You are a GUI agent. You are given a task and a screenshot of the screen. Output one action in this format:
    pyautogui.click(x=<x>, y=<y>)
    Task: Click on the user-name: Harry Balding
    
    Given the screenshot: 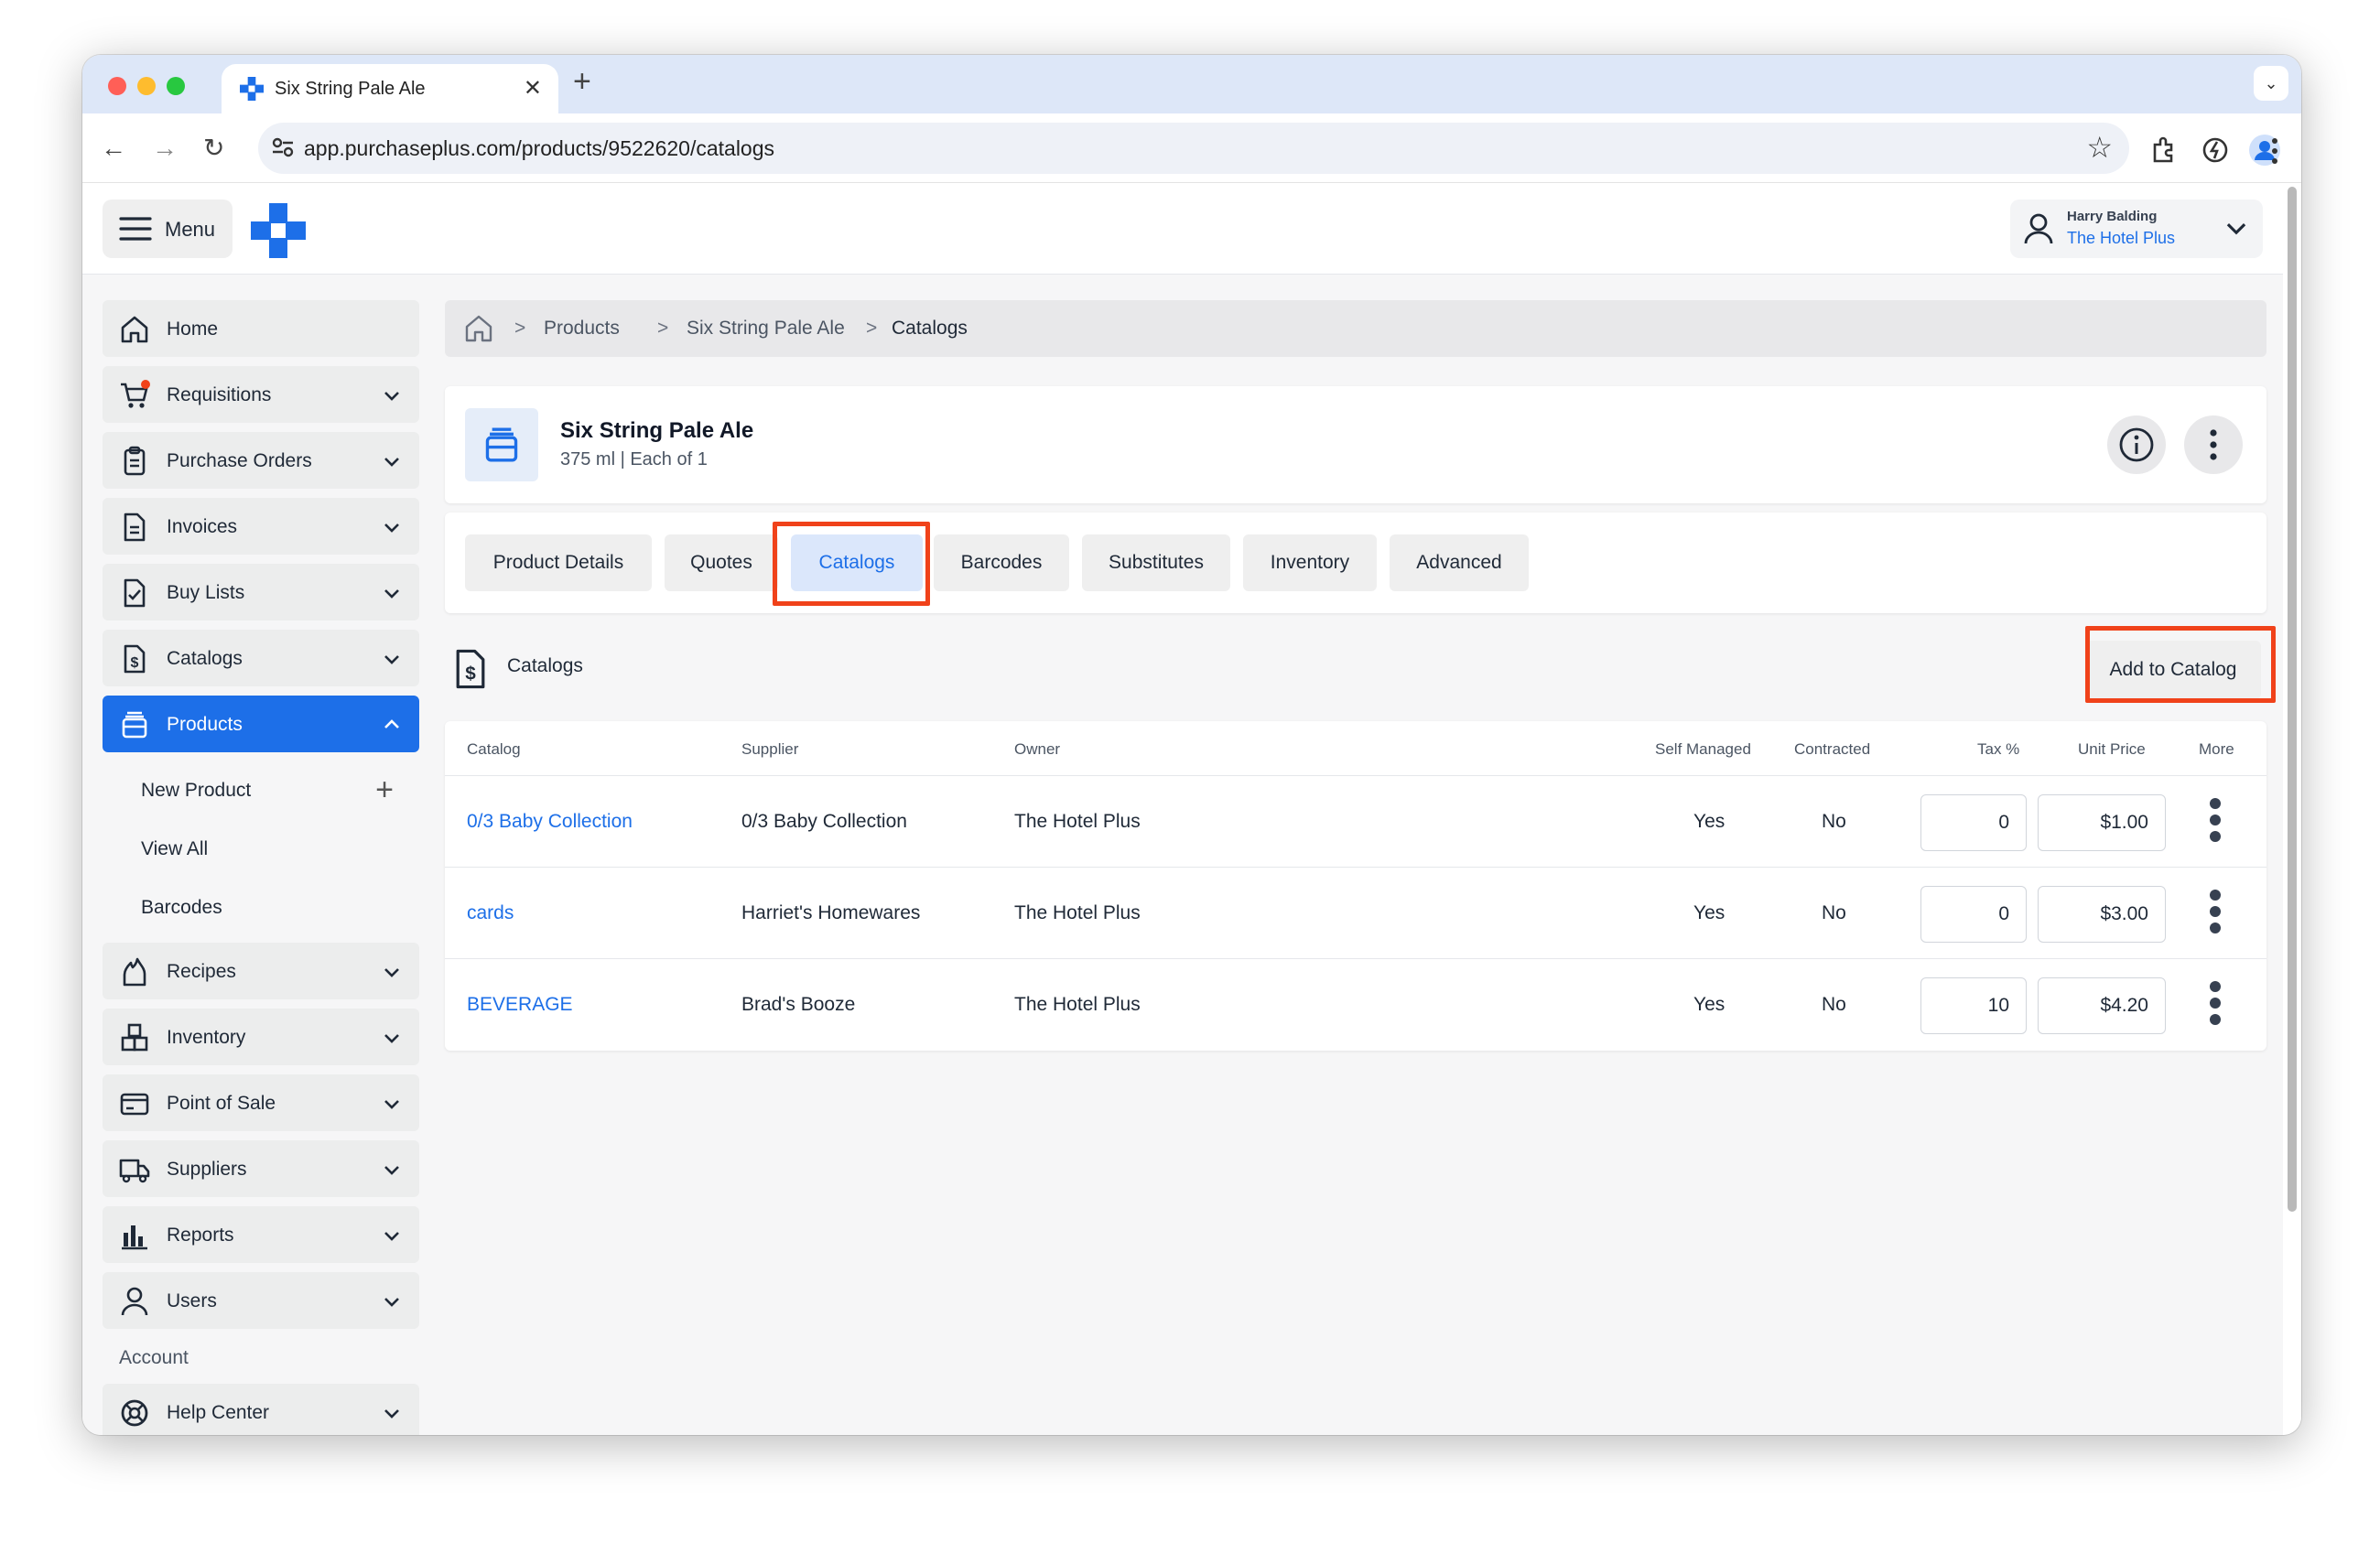 What is the action you would take?
    pyautogui.click(x=2112, y=216)
    